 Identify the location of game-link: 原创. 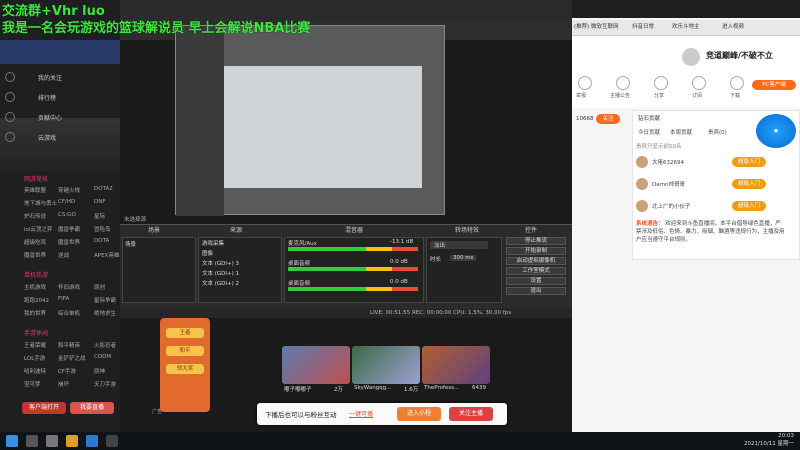
(99, 287).